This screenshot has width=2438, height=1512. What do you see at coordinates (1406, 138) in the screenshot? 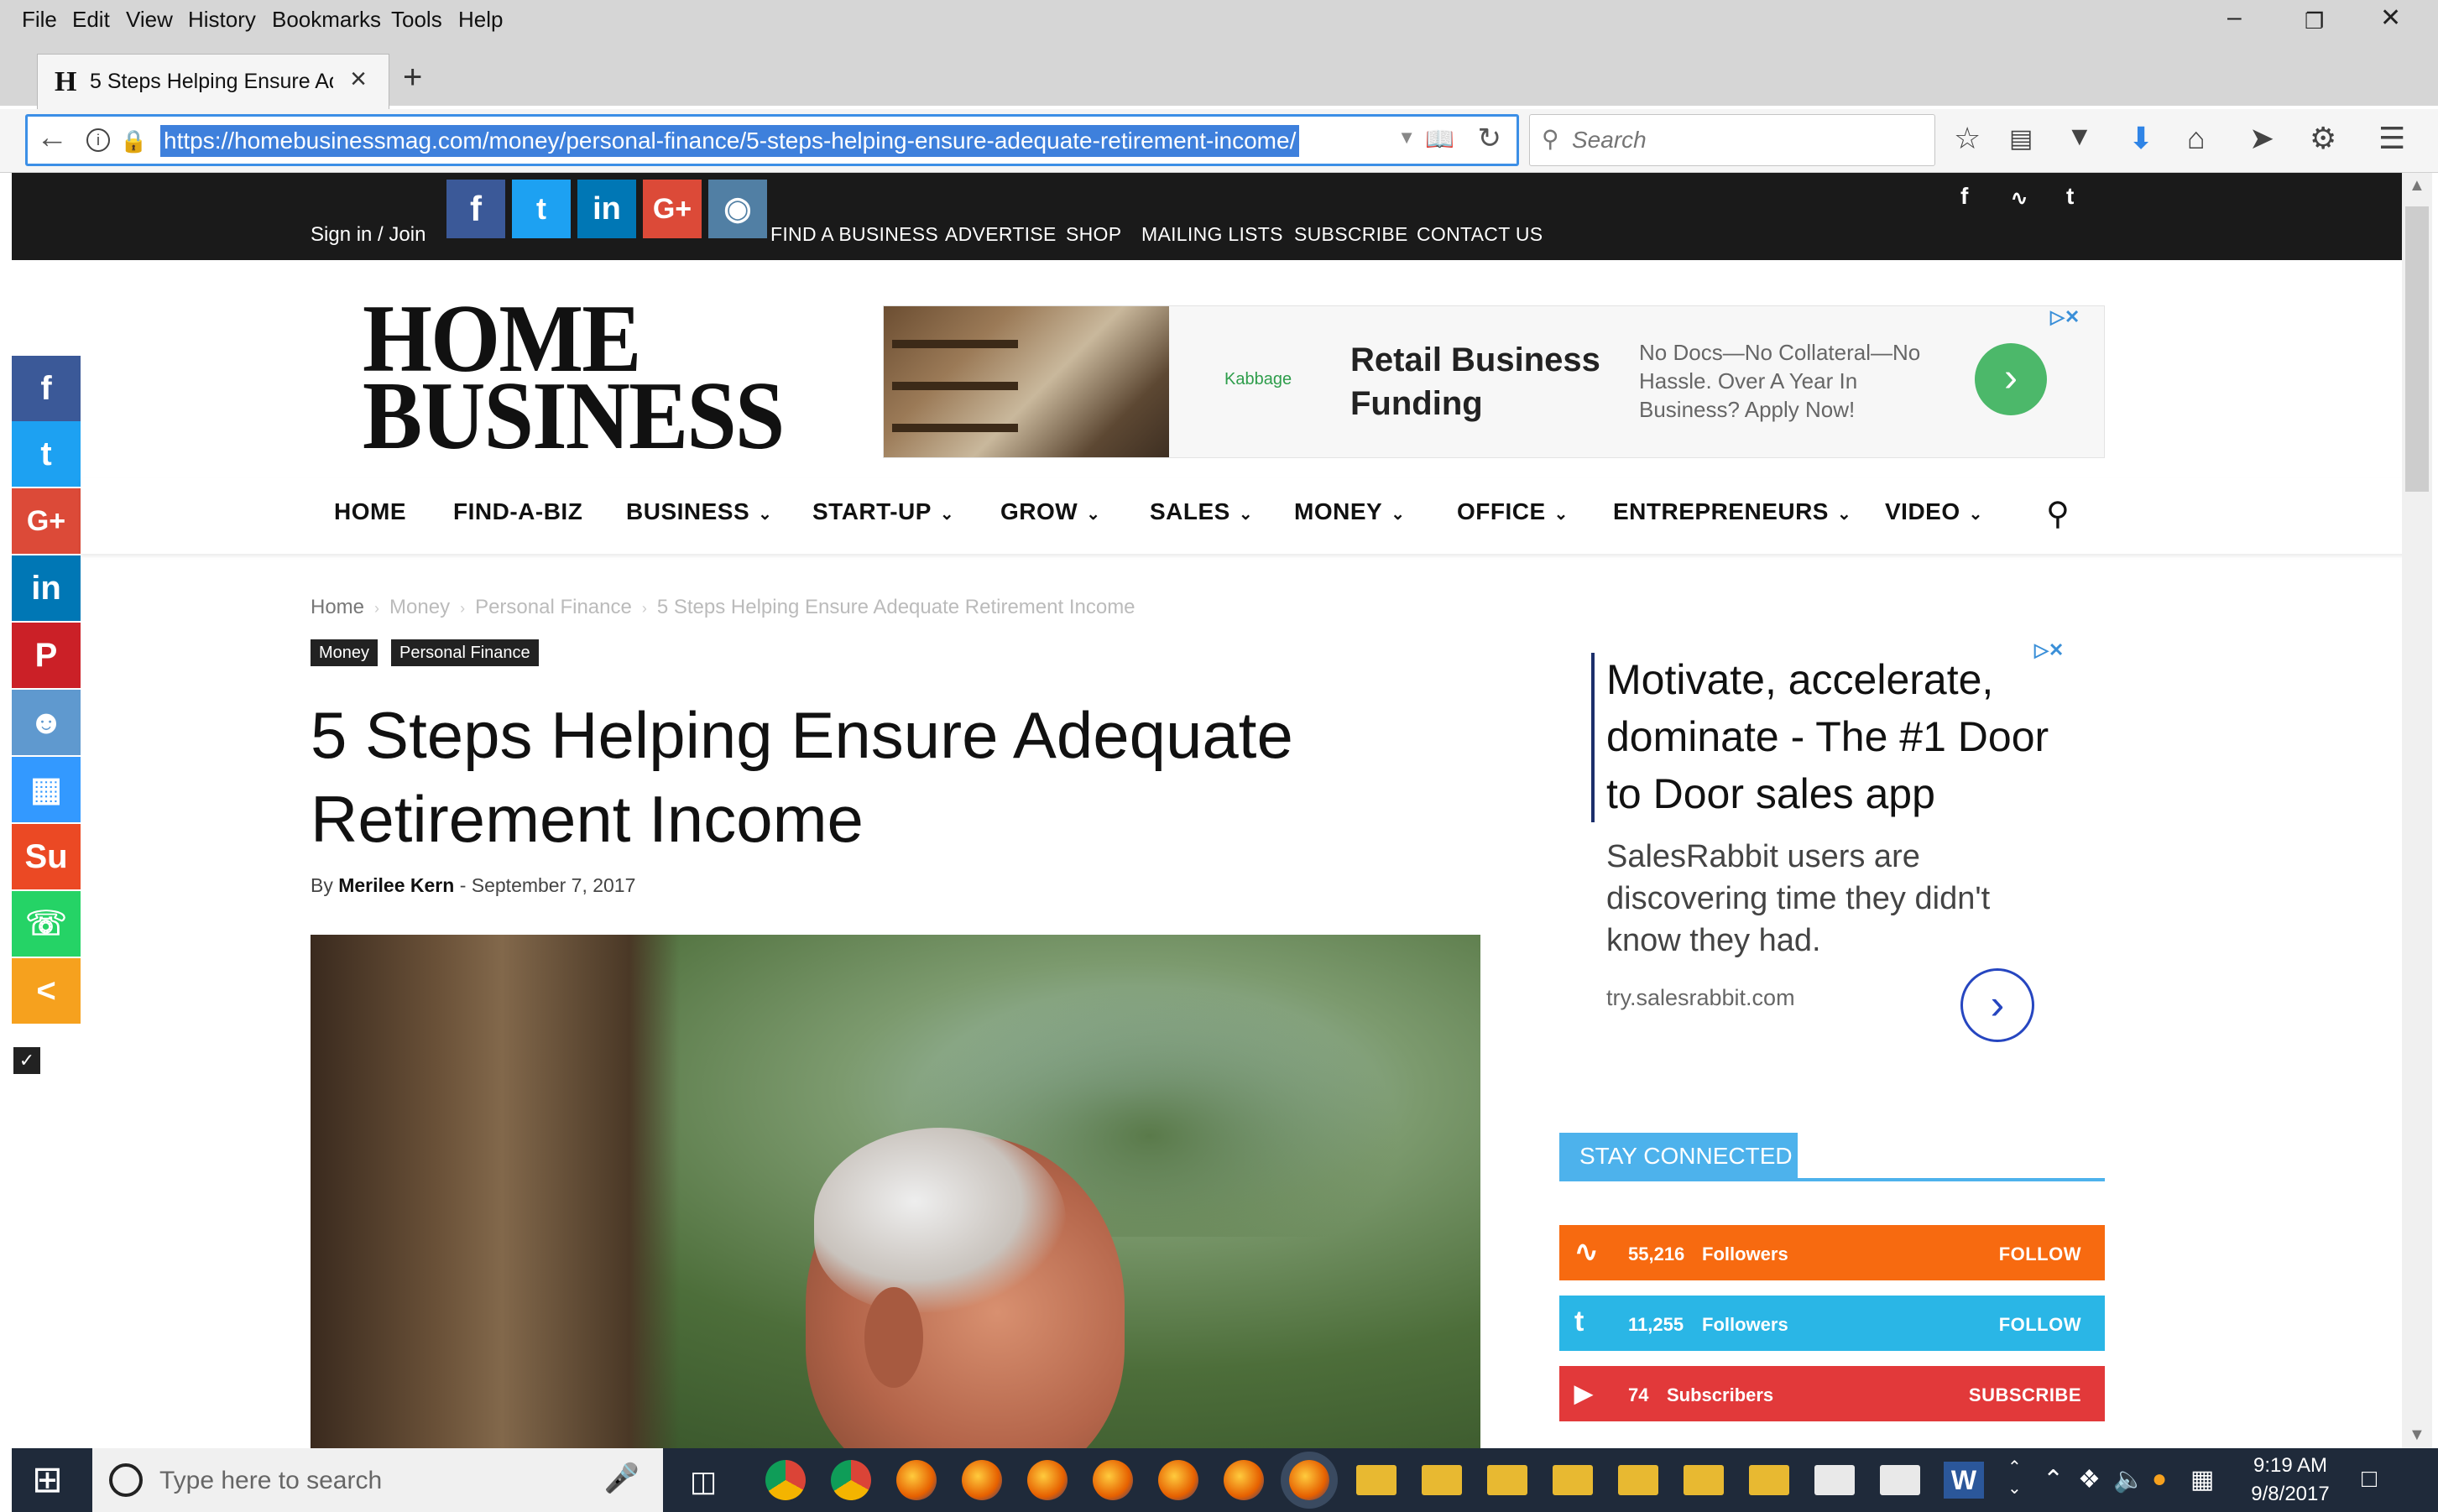
I see `url-dropdown-icon: ▼` at bounding box center [1406, 138].